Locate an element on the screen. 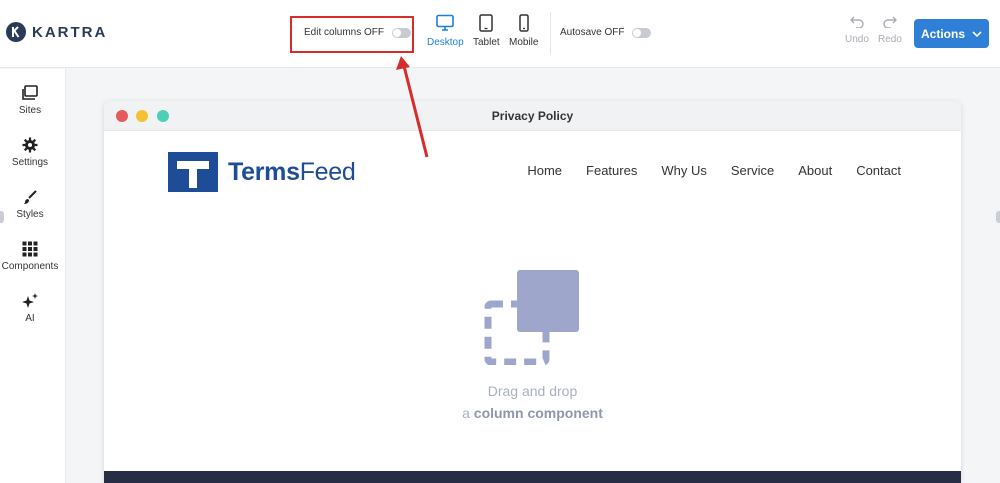  sidebar-item-components: Components is located at coordinates (30, 256).